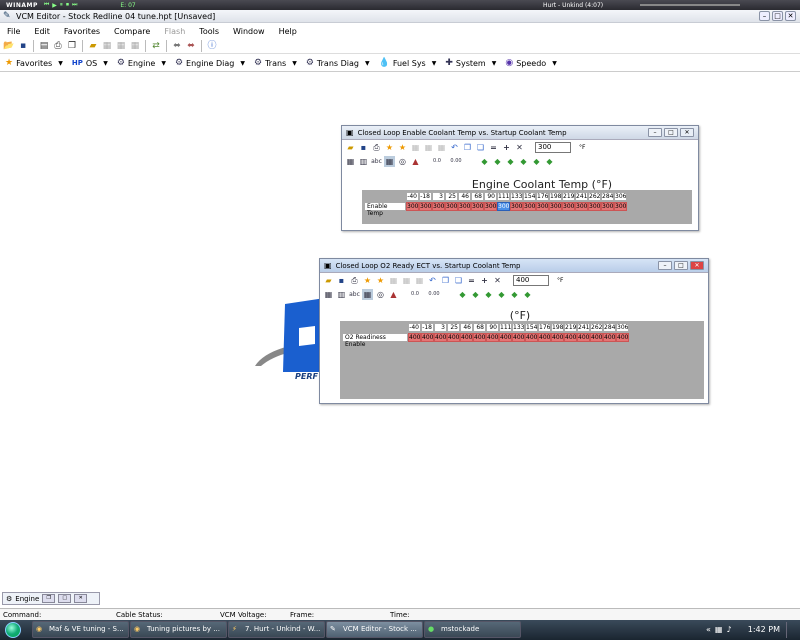 The image size is (800, 640). Describe the element at coordinates (671, 132) in the screenshot. I see `table1-maximize-button: □` at that location.